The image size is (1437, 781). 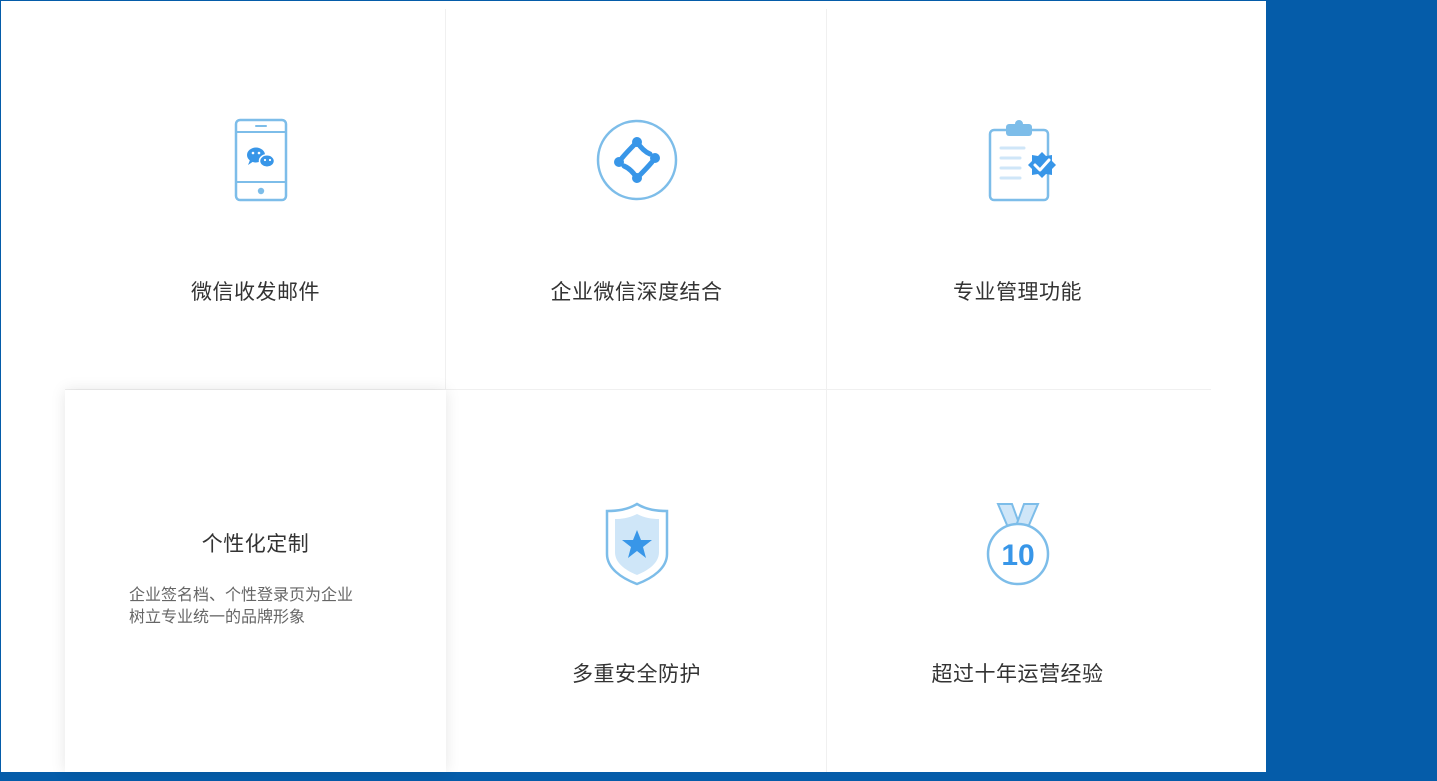 What do you see at coordinates (1018, 160) in the screenshot?
I see `clipboard-check-icon` at bounding box center [1018, 160].